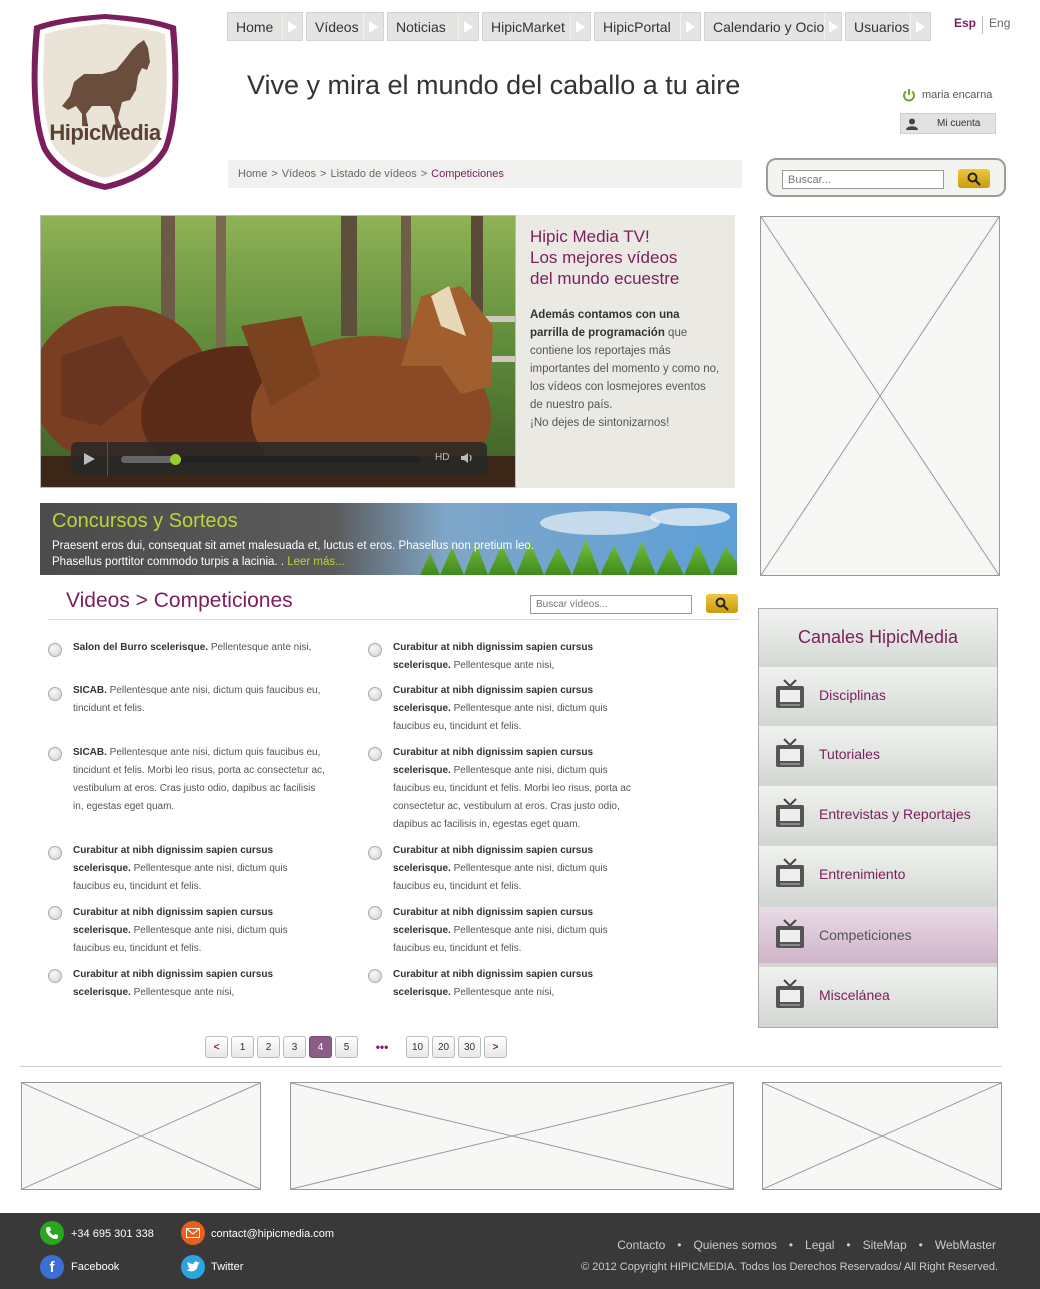 The image size is (1040, 1289). Describe the element at coordinates (959, 123) in the screenshot. I see `my-account-label: Mi cuenta` at that location.